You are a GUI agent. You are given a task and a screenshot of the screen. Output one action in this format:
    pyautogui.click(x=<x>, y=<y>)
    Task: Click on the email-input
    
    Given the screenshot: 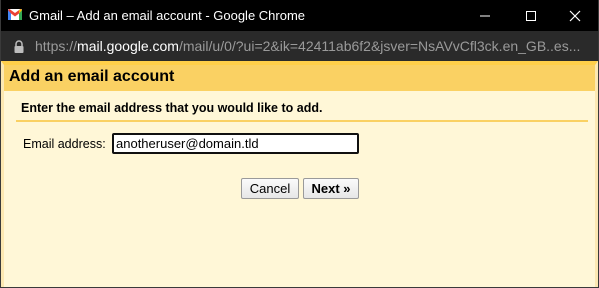 What is the action you would take?
    pyautogui.click(x=235, y=143)
    